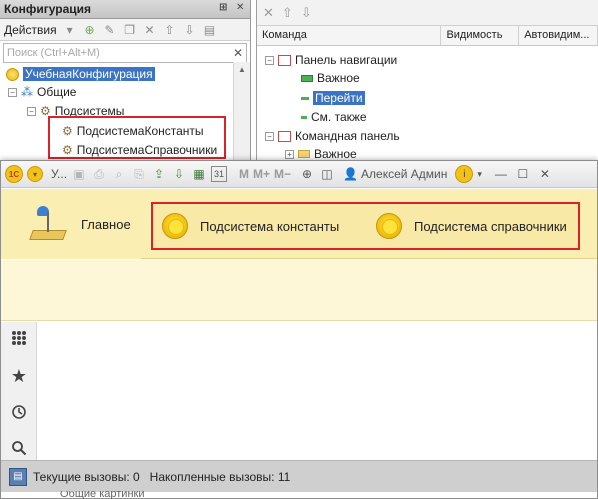  Describe the element at coordinates (219, 174) in the screenshot. I see `calendar-icon: 31` at that location.